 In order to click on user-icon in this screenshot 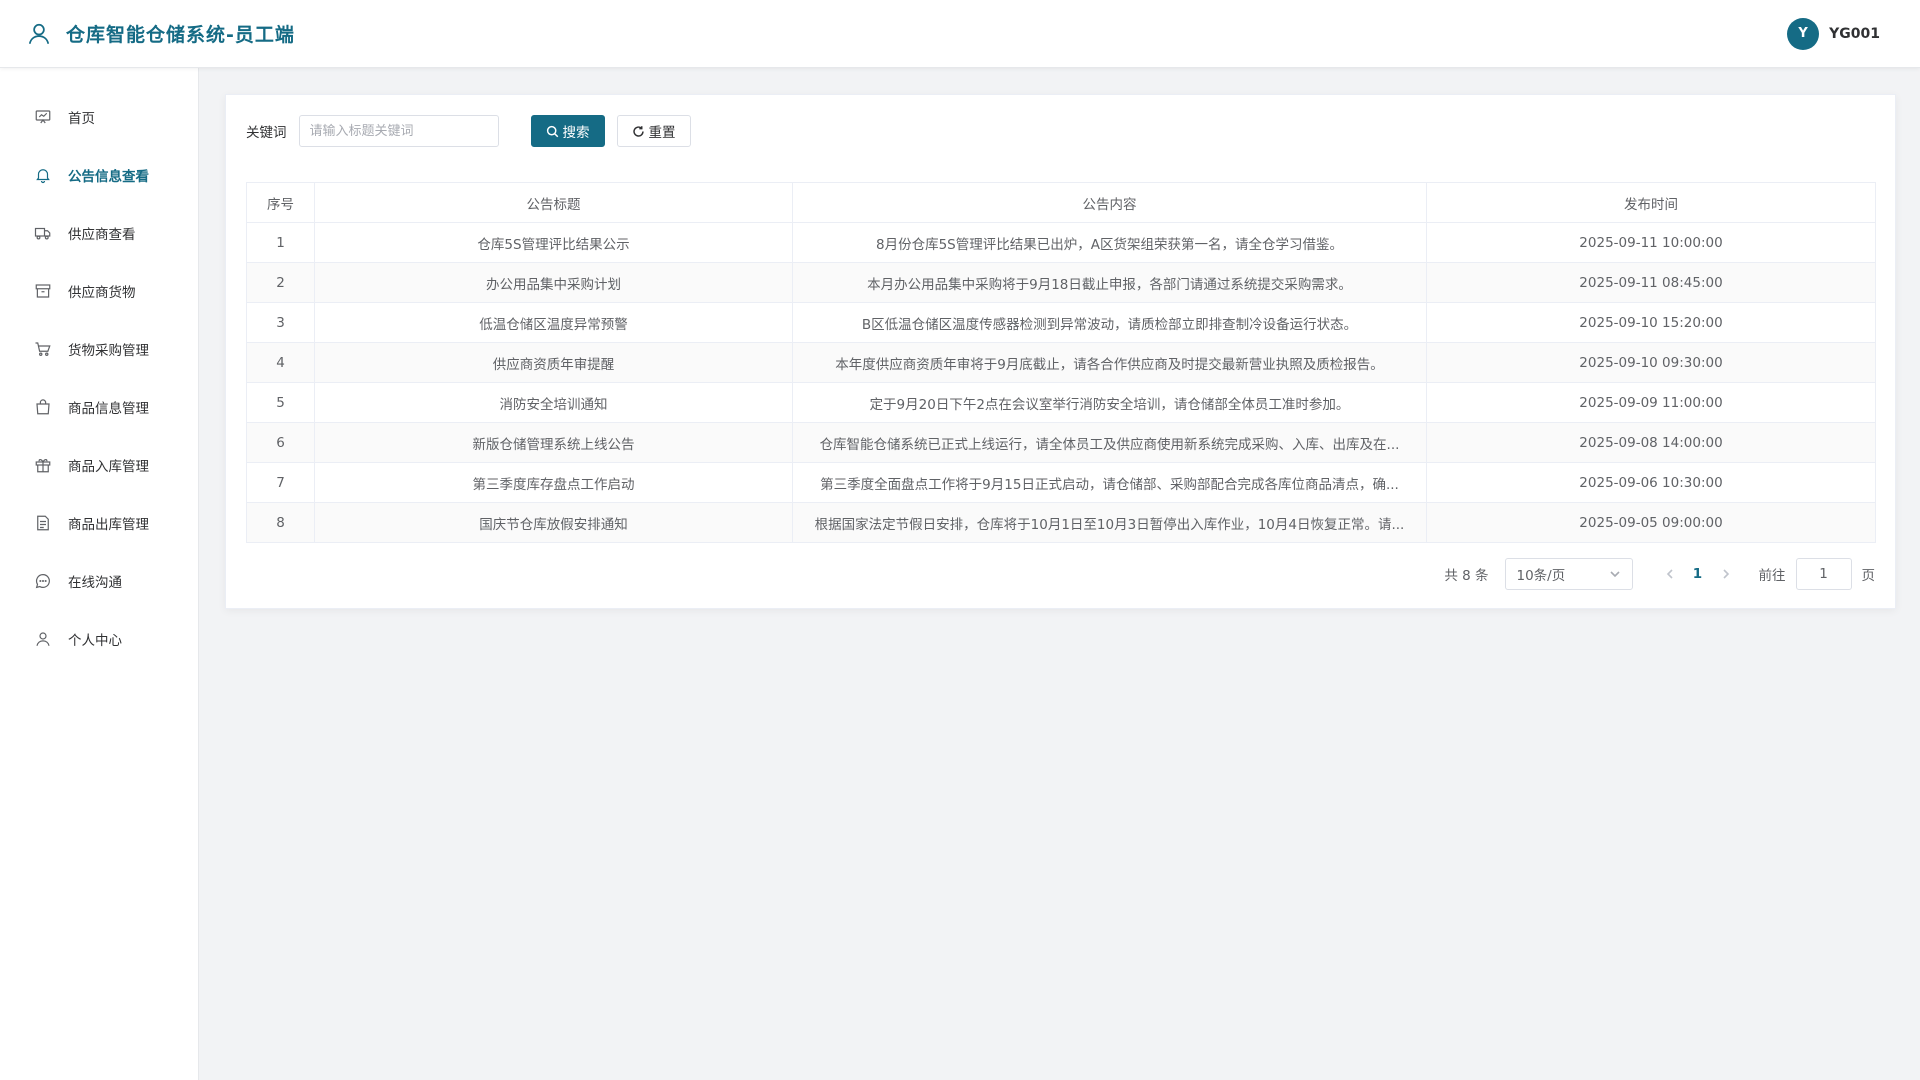, I will do `click(43, 639)`.